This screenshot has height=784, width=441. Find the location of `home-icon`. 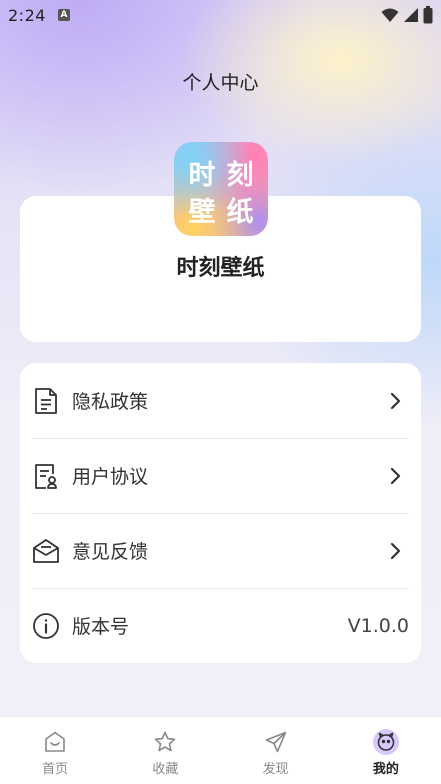

home-icon is located at coordinates (55, 742).